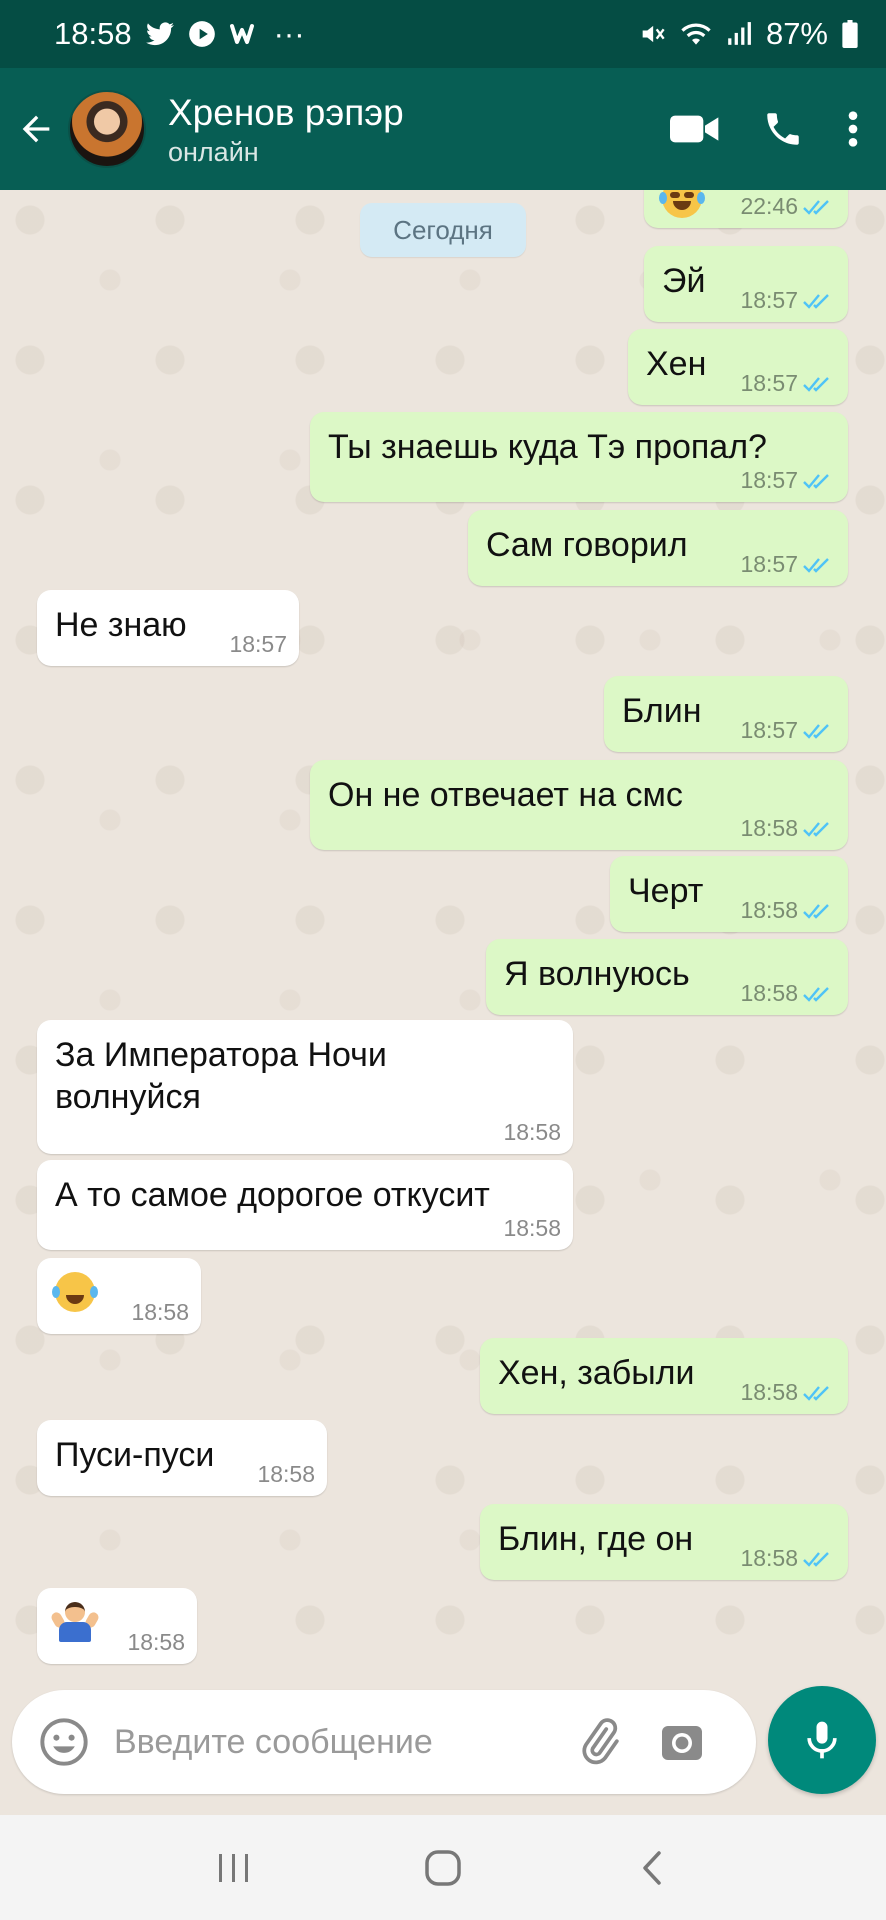  Describe the element at coordinates (334, 1742) in the screenshot. I see `message-input` at that location.